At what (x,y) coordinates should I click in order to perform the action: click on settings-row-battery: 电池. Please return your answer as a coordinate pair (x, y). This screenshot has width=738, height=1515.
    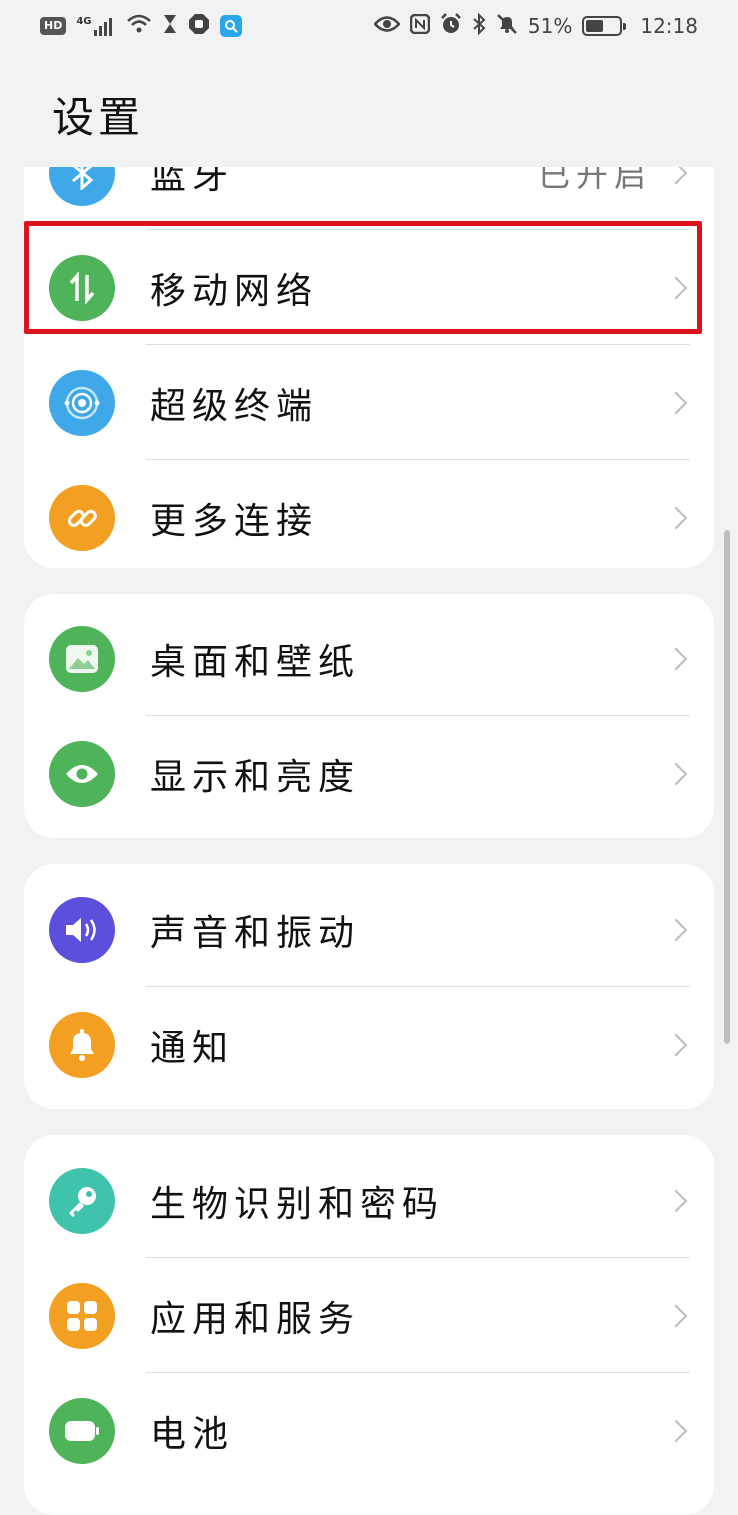
    Looking at the image, I should click on (369, 1430).